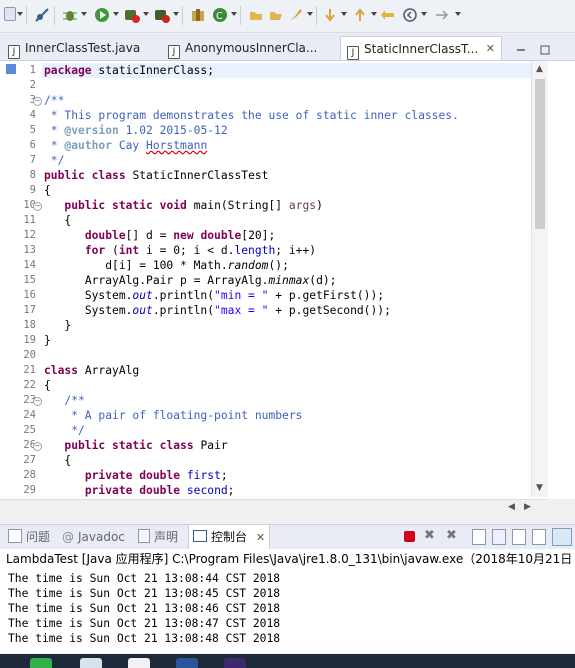 This screenshot has height=668, width=575. What do you see at coordinates (521, 45) in the screenshot?
I see `minimize-icon` at bounding box center [521, 45].